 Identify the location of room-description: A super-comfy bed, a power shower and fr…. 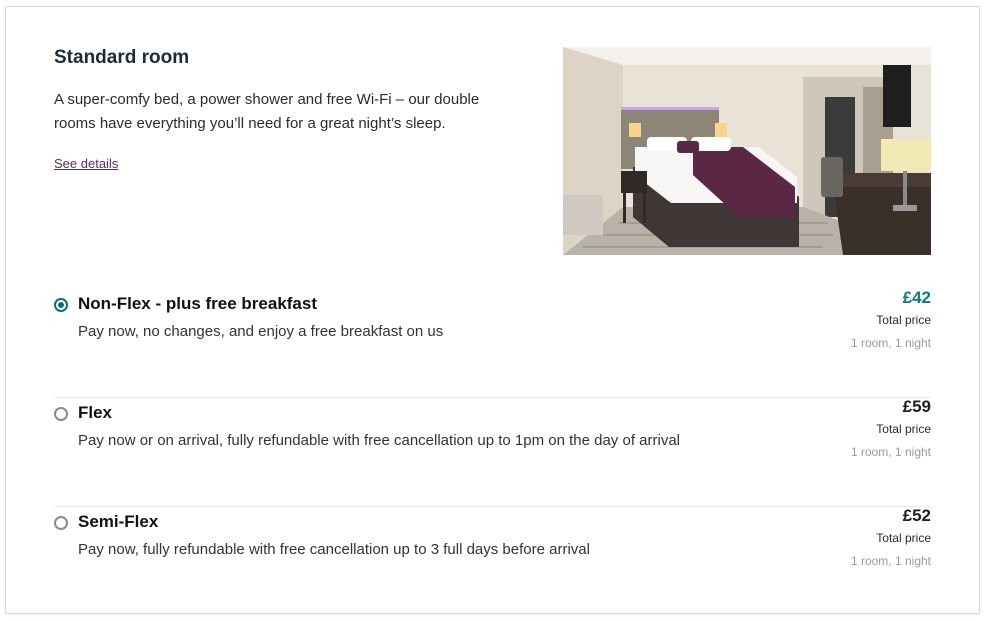
(267, 111).